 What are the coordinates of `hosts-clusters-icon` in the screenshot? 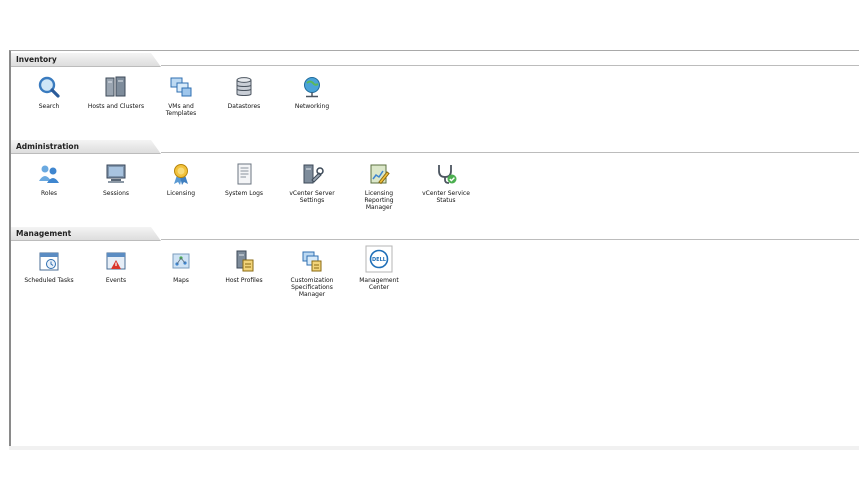 It's located at (115, 86).